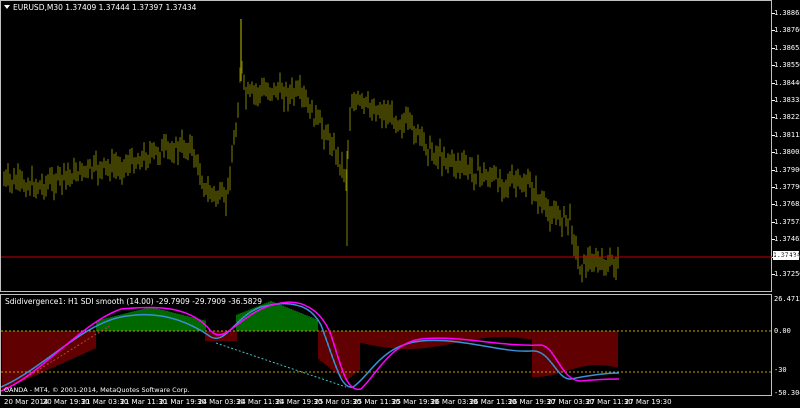  Describe the element at coordinates (648, 402) in the screenshot. I see `time-axis-label: 27 Mar 19:30` at that location.